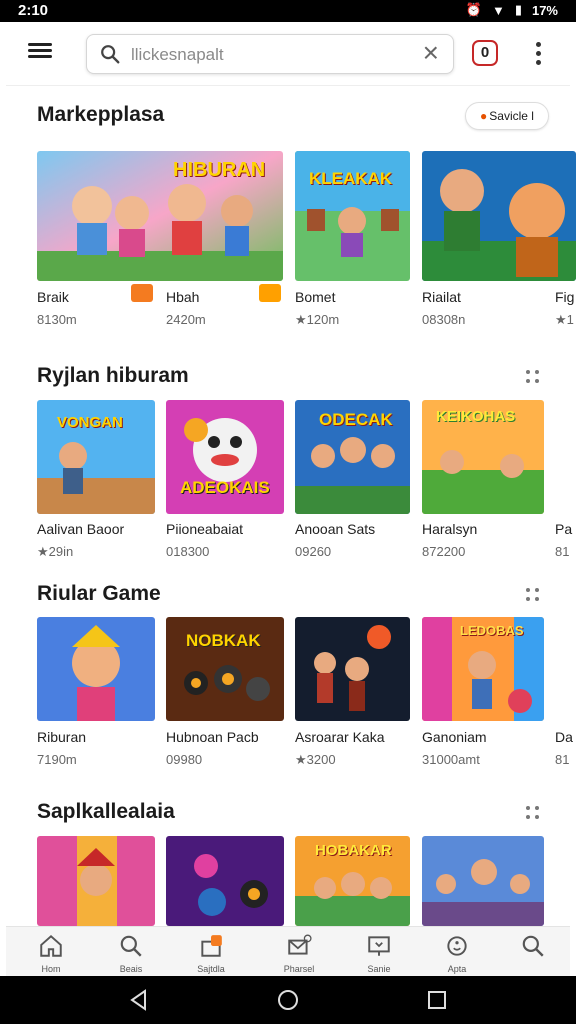 This screenshot has height=1024, width=576. What do you see at coordinates (511, 116) in the screenshot?
I see `chip-label: Savicle l` at bounding box center [511, 116].